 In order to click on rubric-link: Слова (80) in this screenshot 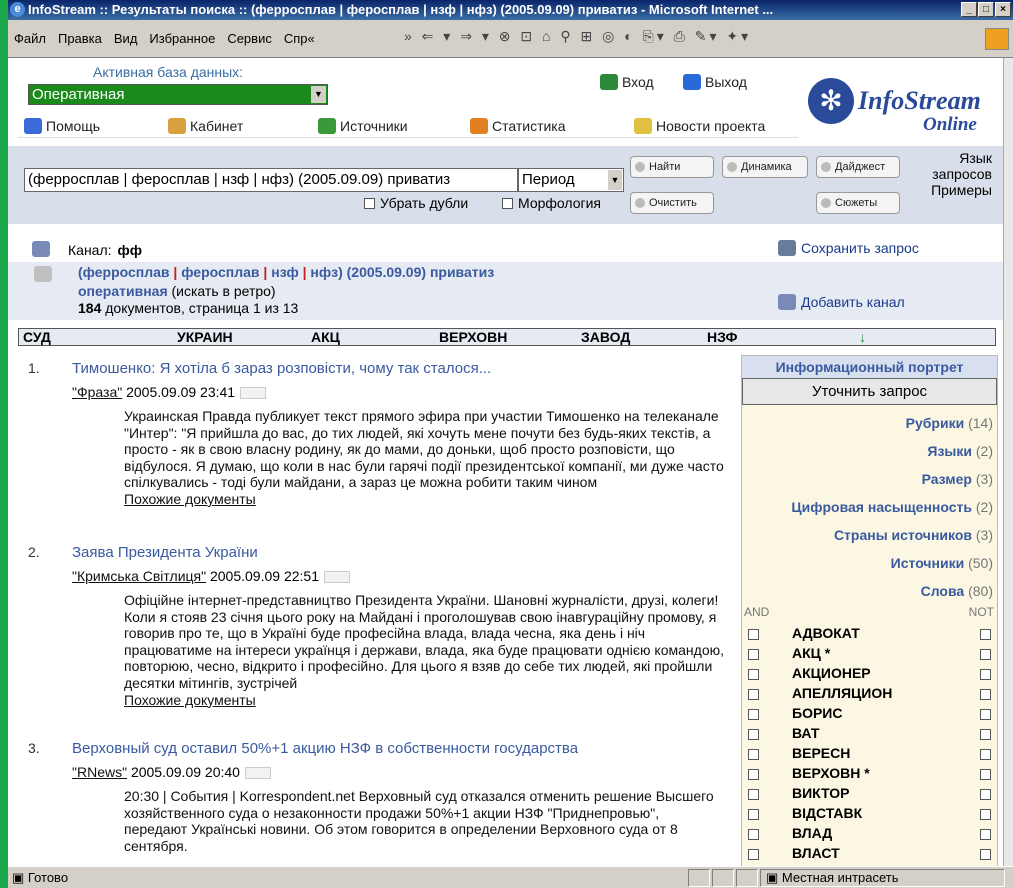, I will do `click(957, 591)`.